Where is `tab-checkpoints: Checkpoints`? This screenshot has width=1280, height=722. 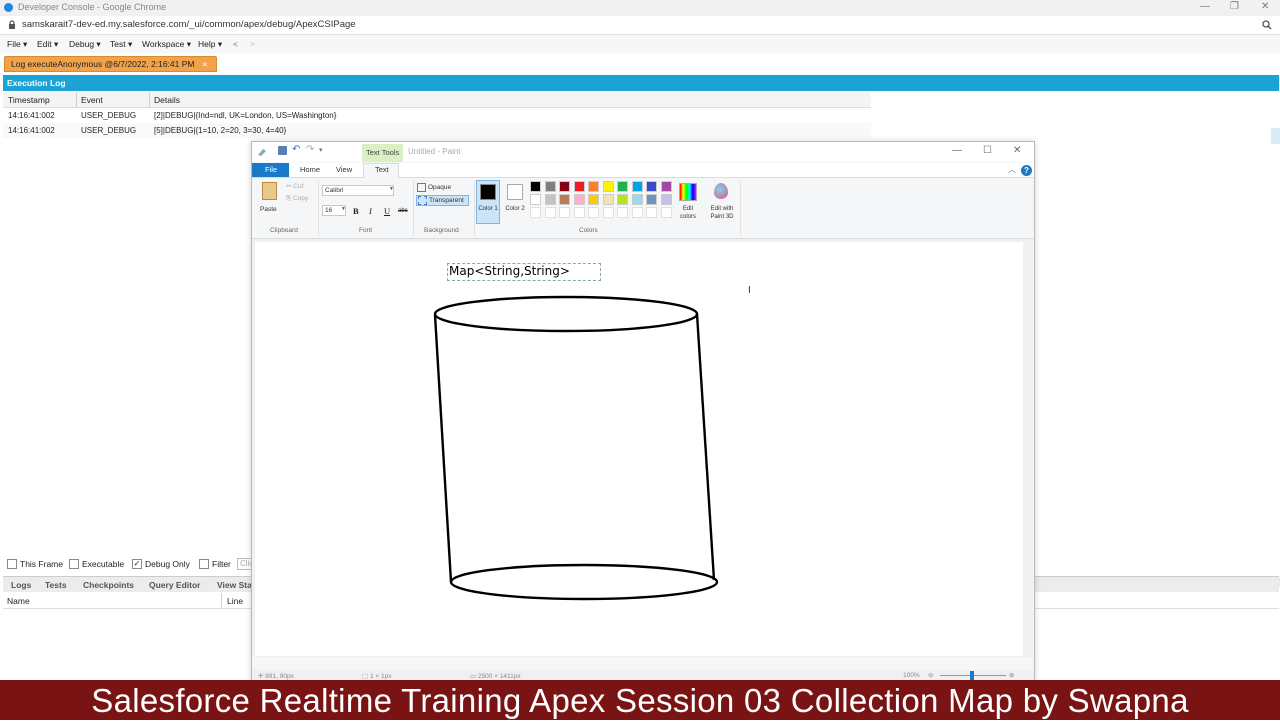 tab-checkpoints: Checkpoints is located at coordinates (108, 585).